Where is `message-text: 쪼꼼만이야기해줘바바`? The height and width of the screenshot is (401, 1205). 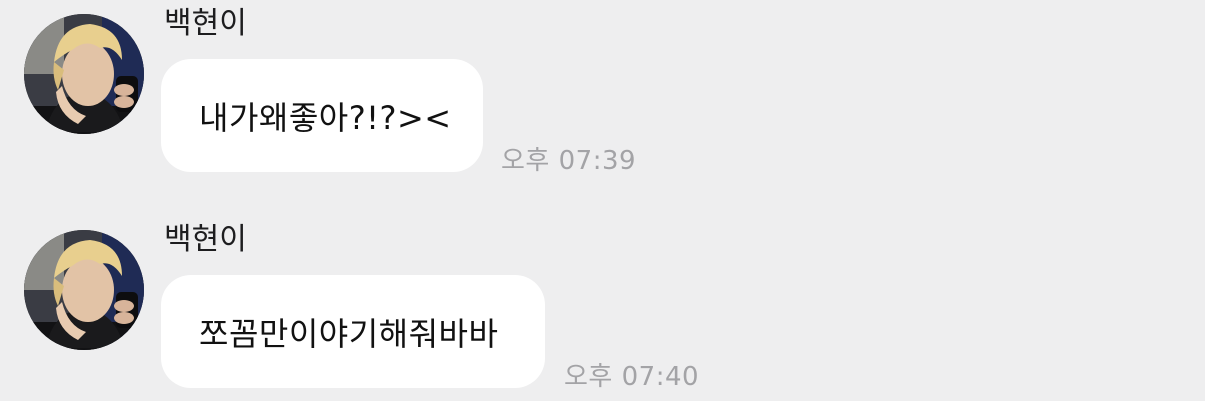
message-text: 쪼꼼만이야기해줘바바 is located at coordinates (349, 333).